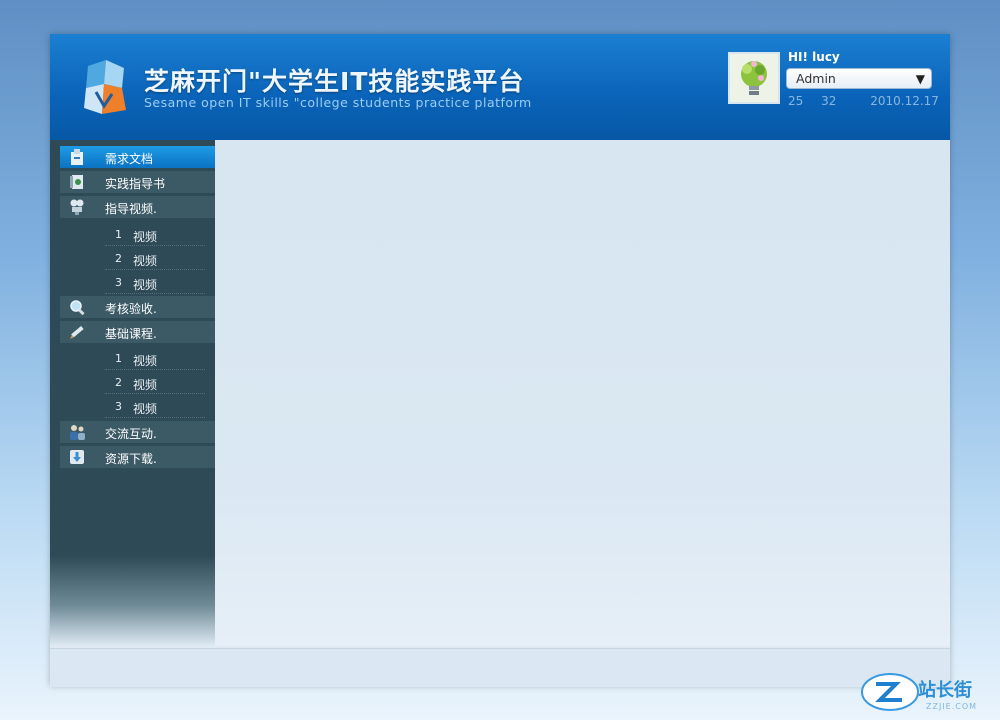 The image size is (1000, 720). I want to click on sidebar-item-communication: 交流互动., so click(137, 432).